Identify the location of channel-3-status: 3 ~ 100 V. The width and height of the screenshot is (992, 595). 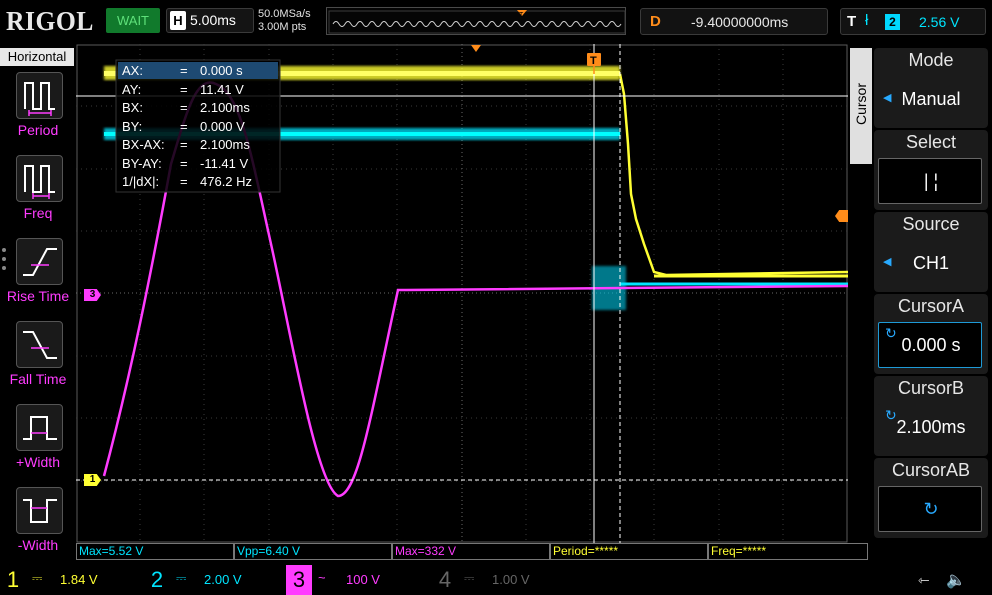
(356, 580).